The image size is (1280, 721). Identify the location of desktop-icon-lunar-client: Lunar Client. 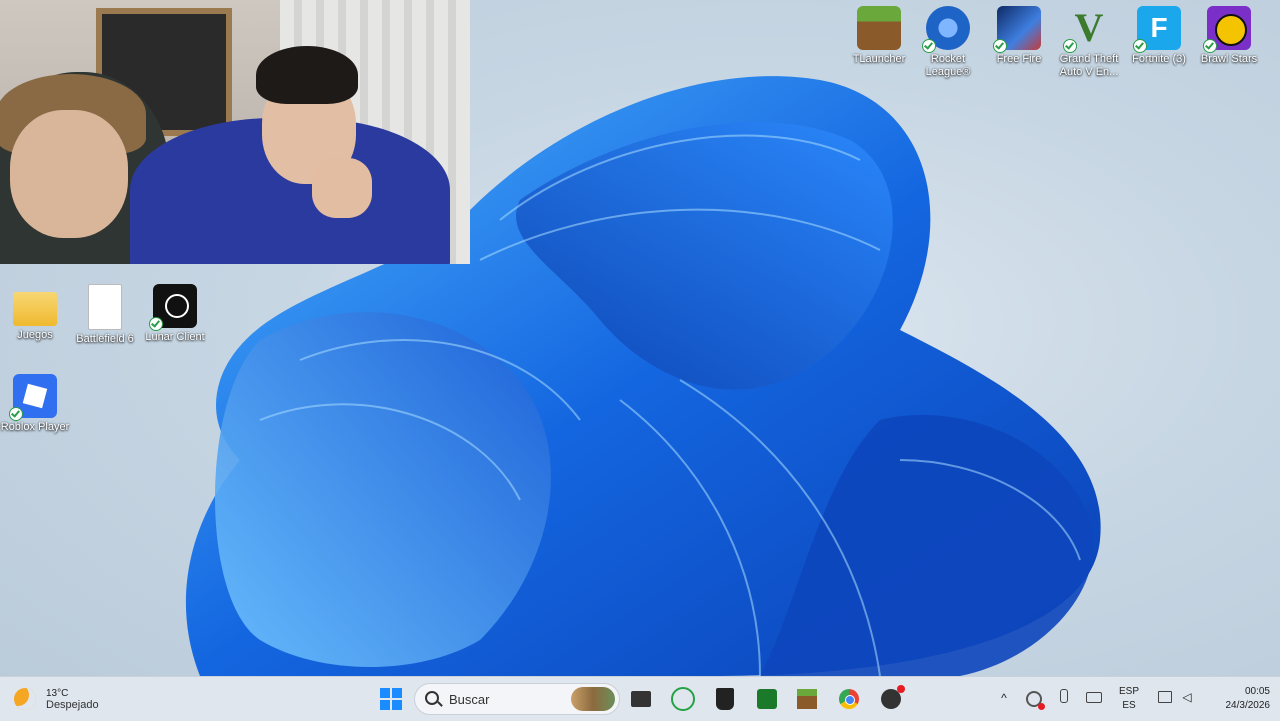
(175, 314).